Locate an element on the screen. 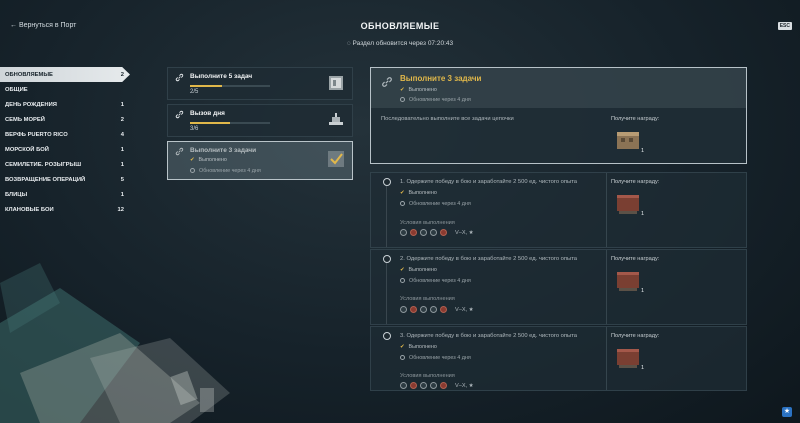 This screenshot has height=423, width=800. sidebar-item-operations-return: ВОЗВРАЩЕНИЕ ОПЕРАЦИЙ 5 is located at coordinates (65, 179).